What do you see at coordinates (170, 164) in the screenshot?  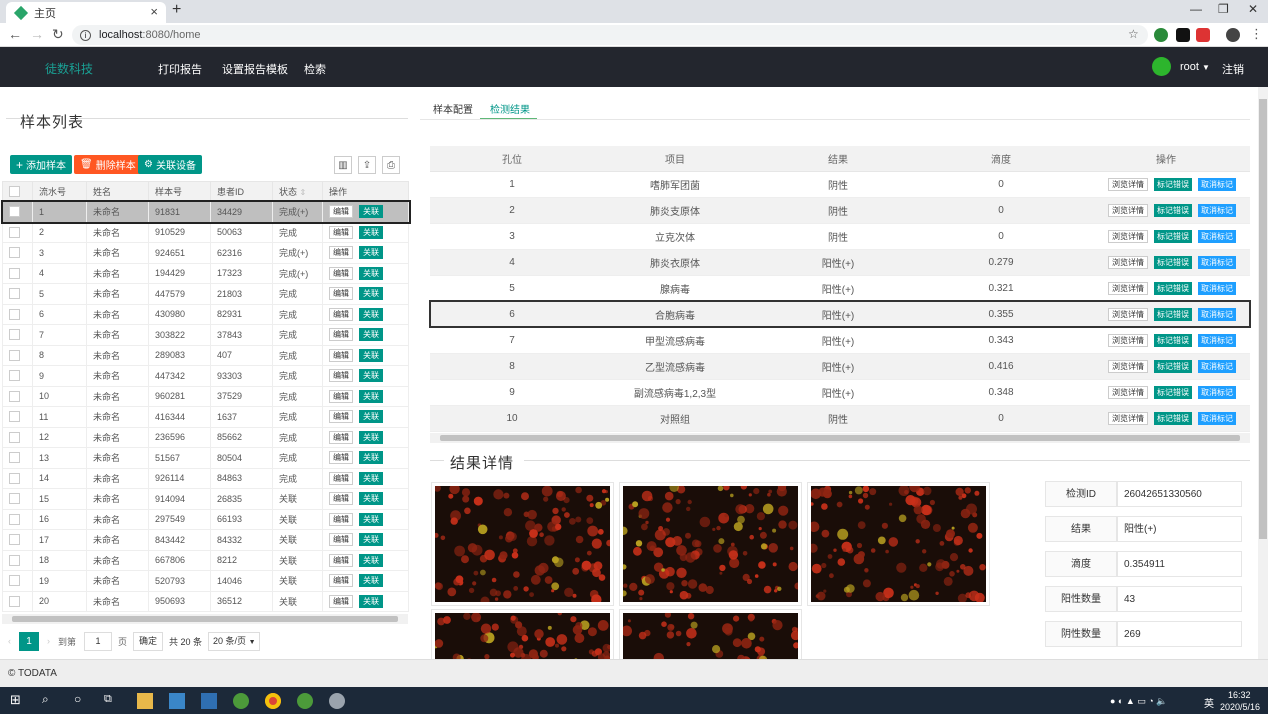 I see `link-device-button: ⚙ 关联设备` at bounding box center [170, 164].